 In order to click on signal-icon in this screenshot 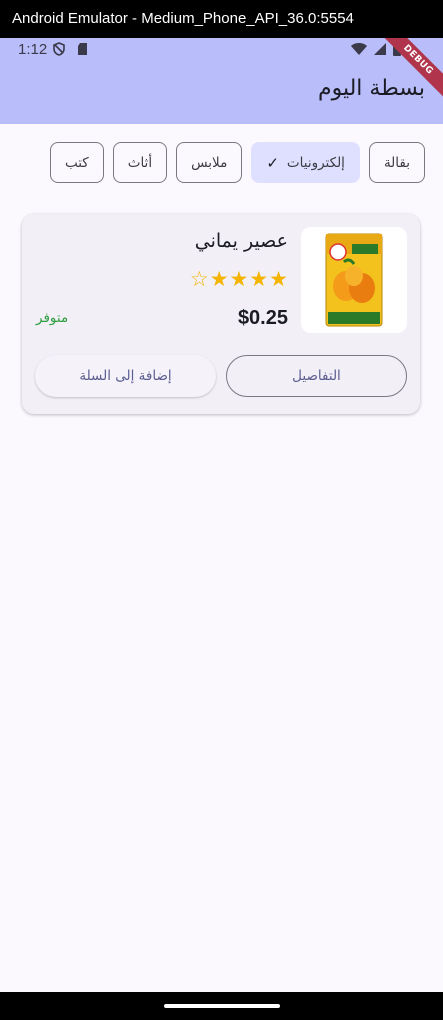, I will do `click(380, 49)`.